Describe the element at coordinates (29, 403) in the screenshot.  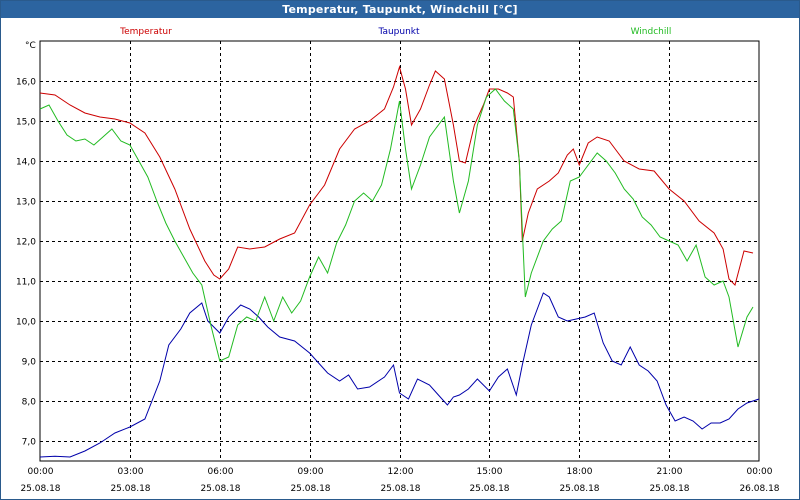
I see `y-tick-label: 8,0` at that location.